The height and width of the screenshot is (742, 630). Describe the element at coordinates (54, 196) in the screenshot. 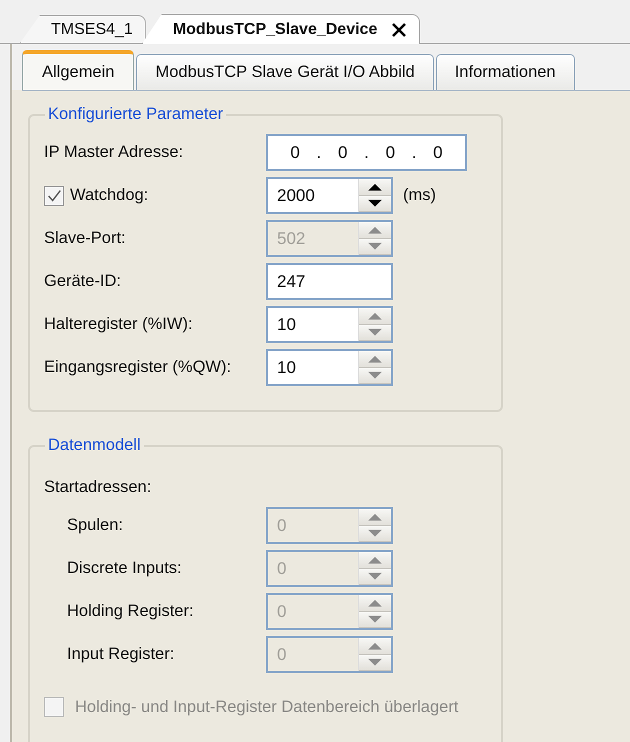

I see `checkbox` at that location.